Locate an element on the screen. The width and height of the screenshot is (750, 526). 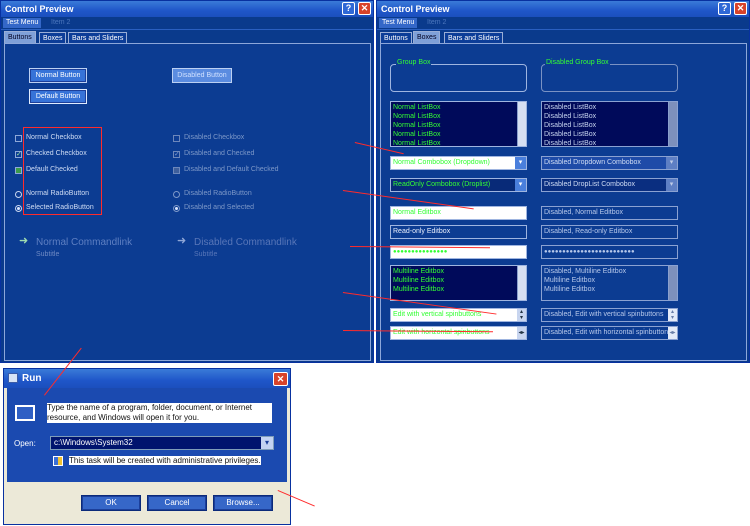
droplist-combobox: ReadOnly Combobox (Droplist) ▾ is located at coordinates (458, 185).